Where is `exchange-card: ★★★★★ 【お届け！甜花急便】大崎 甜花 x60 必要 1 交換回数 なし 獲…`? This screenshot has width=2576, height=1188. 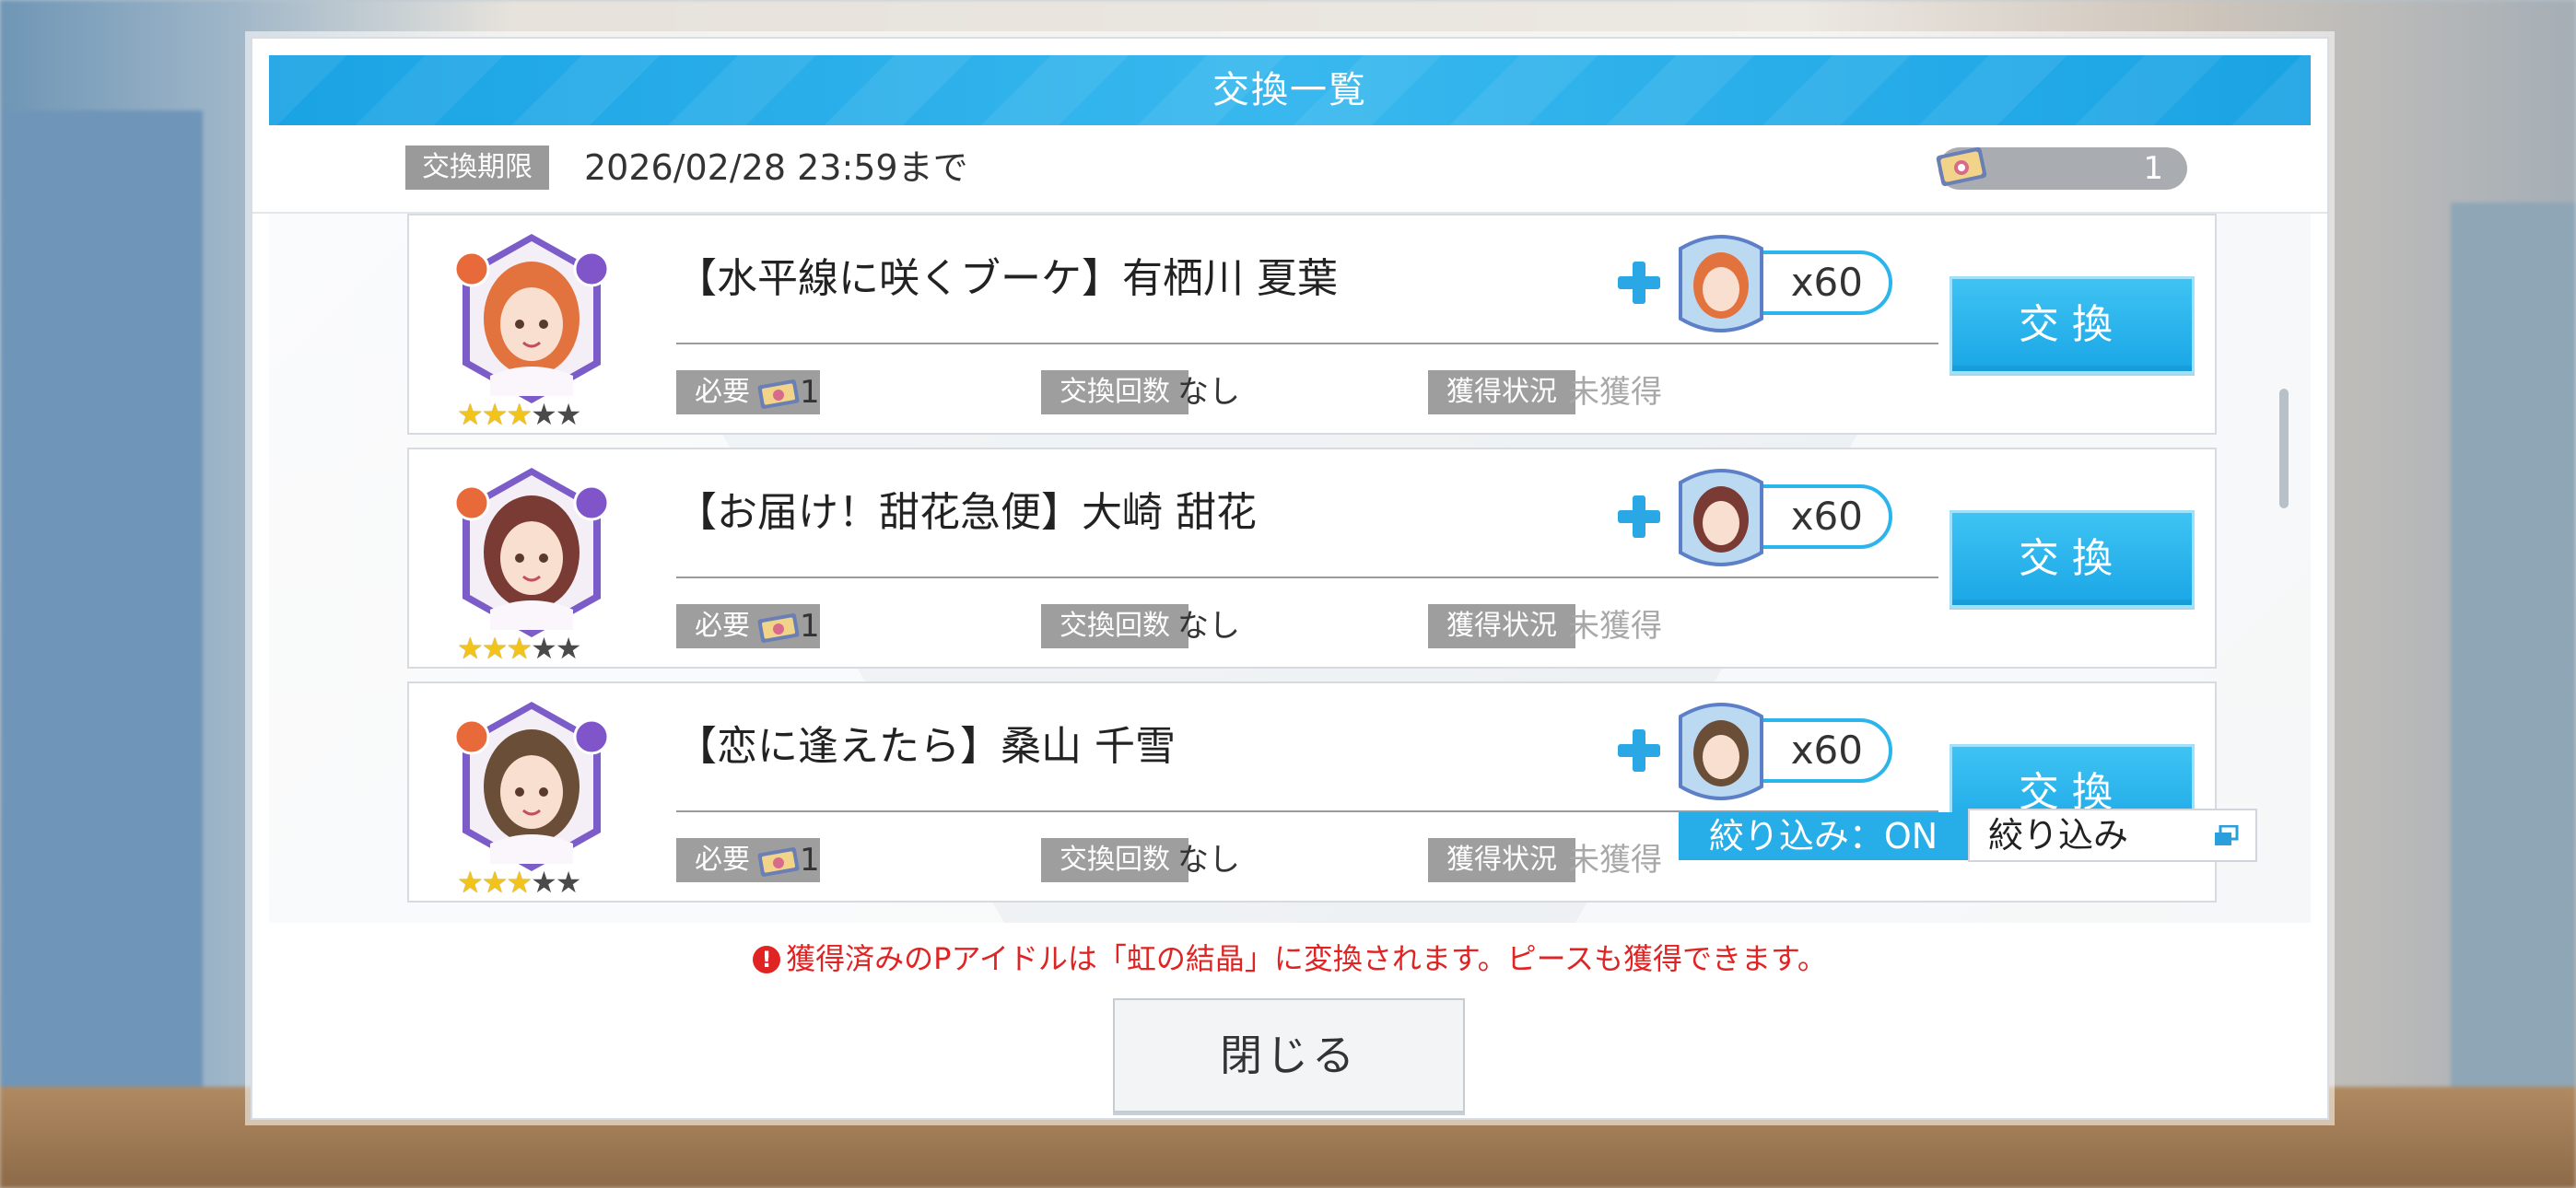 exchange-card: ★★★★★ 【お届け！甜花急便】大崎 甜花 x60 必要 1 交換回数 なし 獲… is located at coordinates (1312, 558).